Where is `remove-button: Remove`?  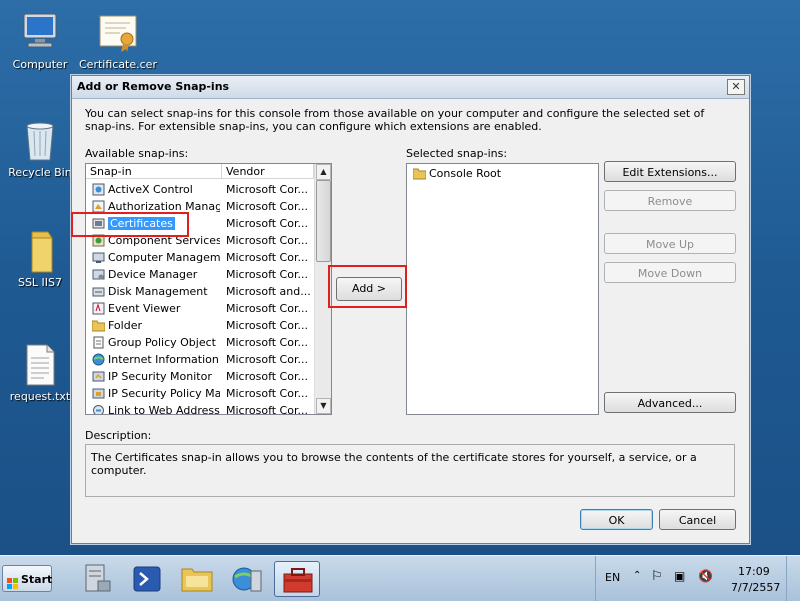 remove-button: Remove is located at coordinates (670, 200).